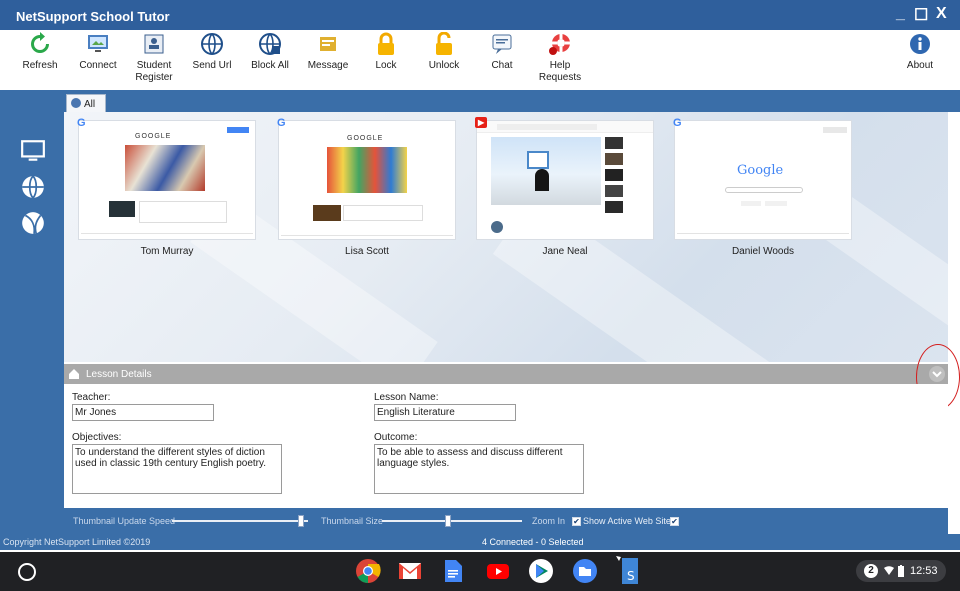 The width and height of the screenshot is (960, 591). What do you see at coordinates (480, 15) in the screenshot?
I see `window-title-bar: NetSupport School Tutor _ ☐ X` at bounding box center [480, 15].